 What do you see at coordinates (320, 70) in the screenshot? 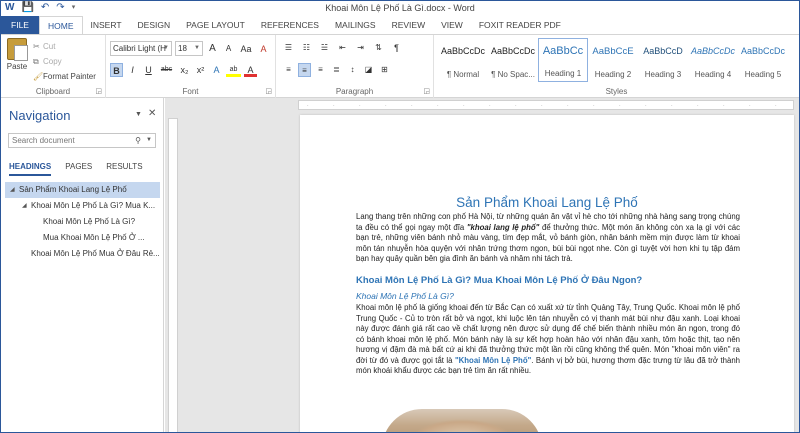
I see `align-right-icon: ≡` at bounding box center [320, 70].